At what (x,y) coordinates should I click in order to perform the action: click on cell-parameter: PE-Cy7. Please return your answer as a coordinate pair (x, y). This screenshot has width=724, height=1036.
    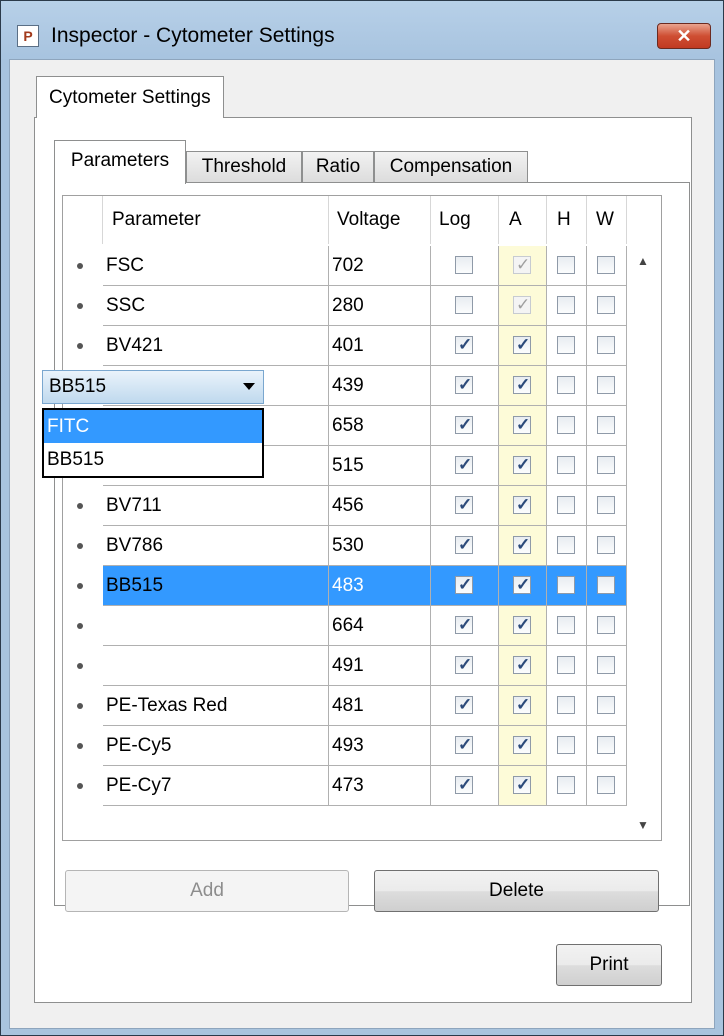
    Looking at the image, I should click on (216, 786).